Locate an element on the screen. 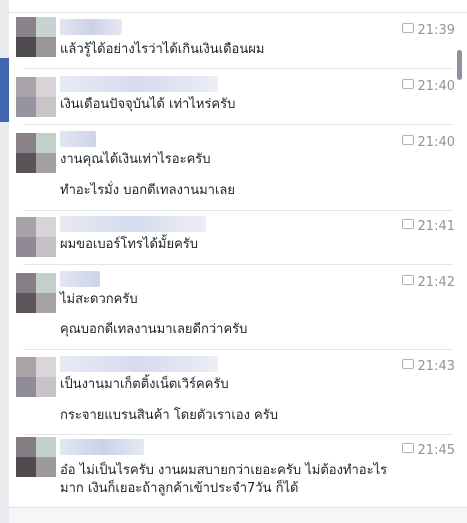 The width and height of the screenshot is (467, 523). message-text: ผมขอเบอร์โทรได้มั้ยครับ is located at coordinates (129, 244).